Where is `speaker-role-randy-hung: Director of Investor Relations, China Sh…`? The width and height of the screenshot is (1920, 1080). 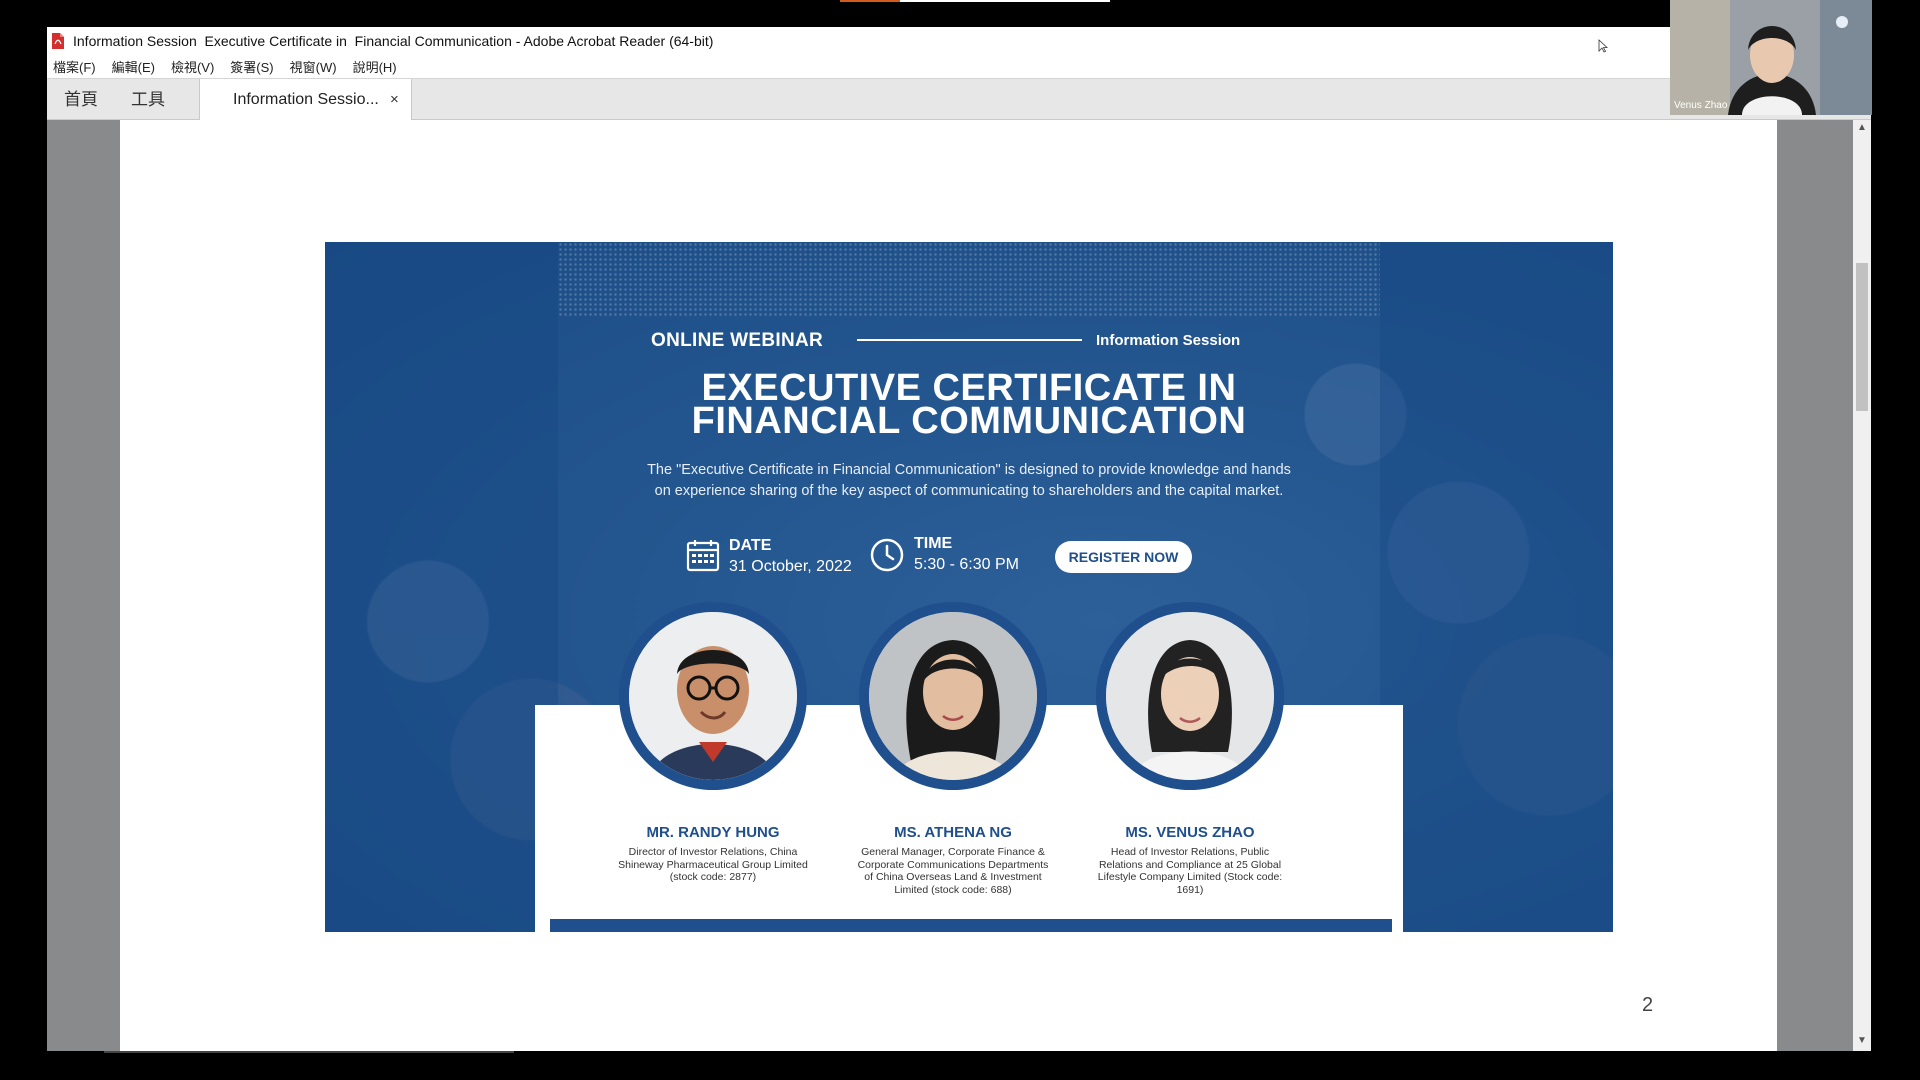 speaker-role-randy-hung: Director of Investor Relations, China Sh… is located at coordinates (713, 864).